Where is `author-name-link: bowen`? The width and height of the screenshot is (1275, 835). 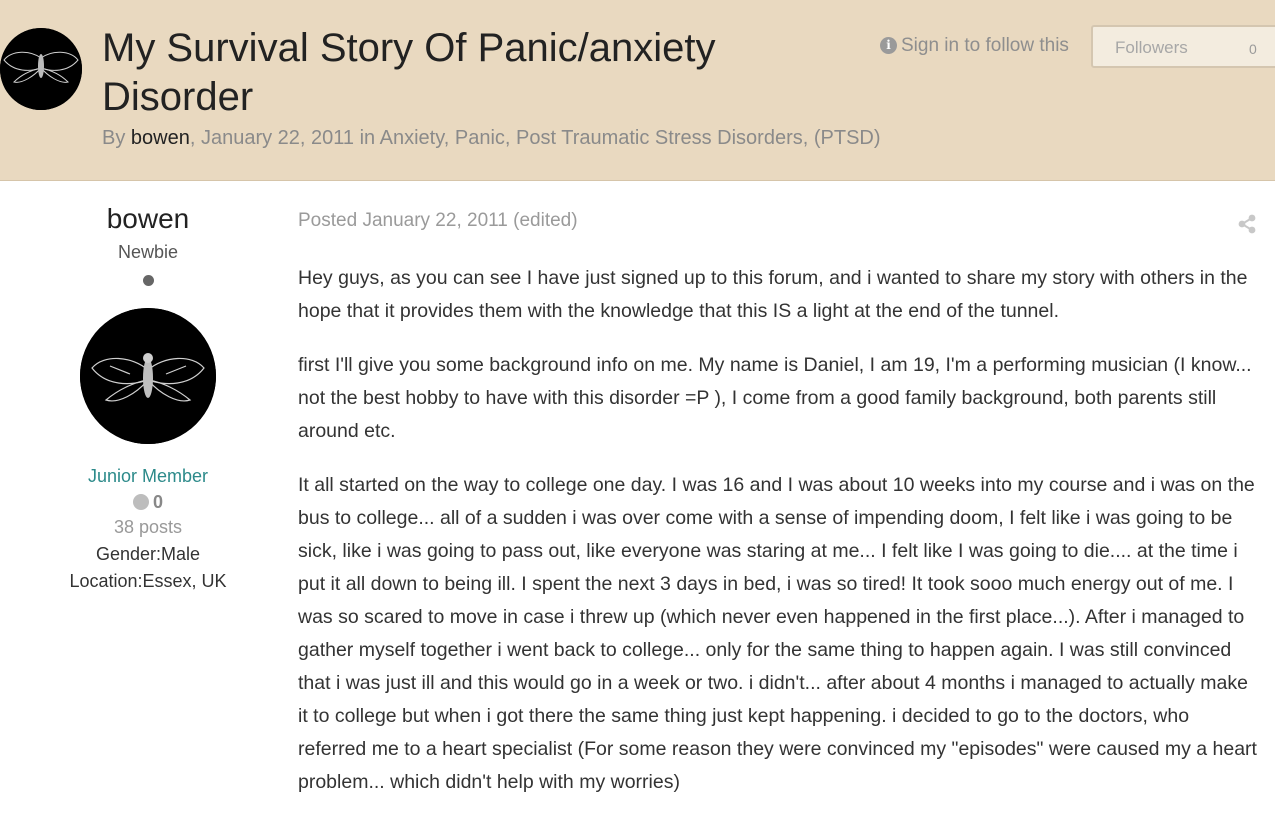
author-name-link: bowen is located at coordinates (148, 219).